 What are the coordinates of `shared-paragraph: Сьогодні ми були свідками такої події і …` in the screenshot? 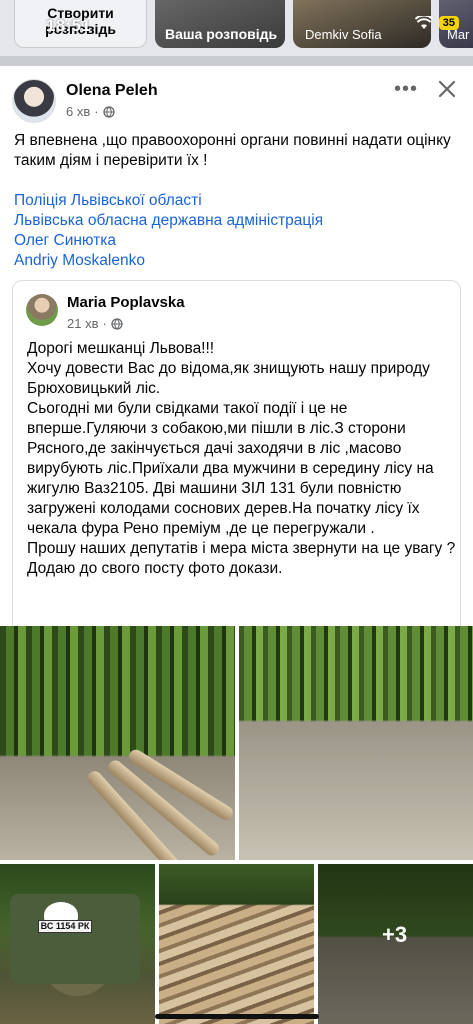 It's located at (230, 468).